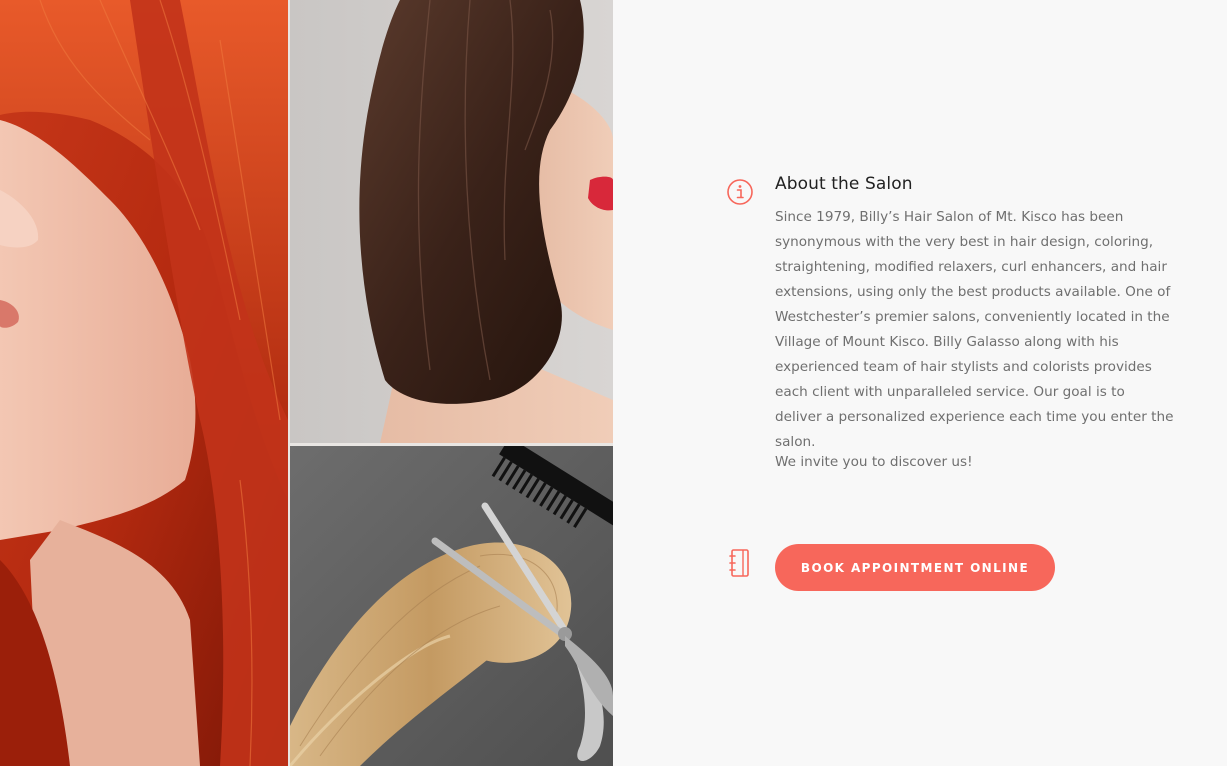 The height and width of the screenshot is (766, 1227). What do you see at coordinates (740, 192) in the screenshot?
I see `info-circle-icon` at bounding box center [740, 192].